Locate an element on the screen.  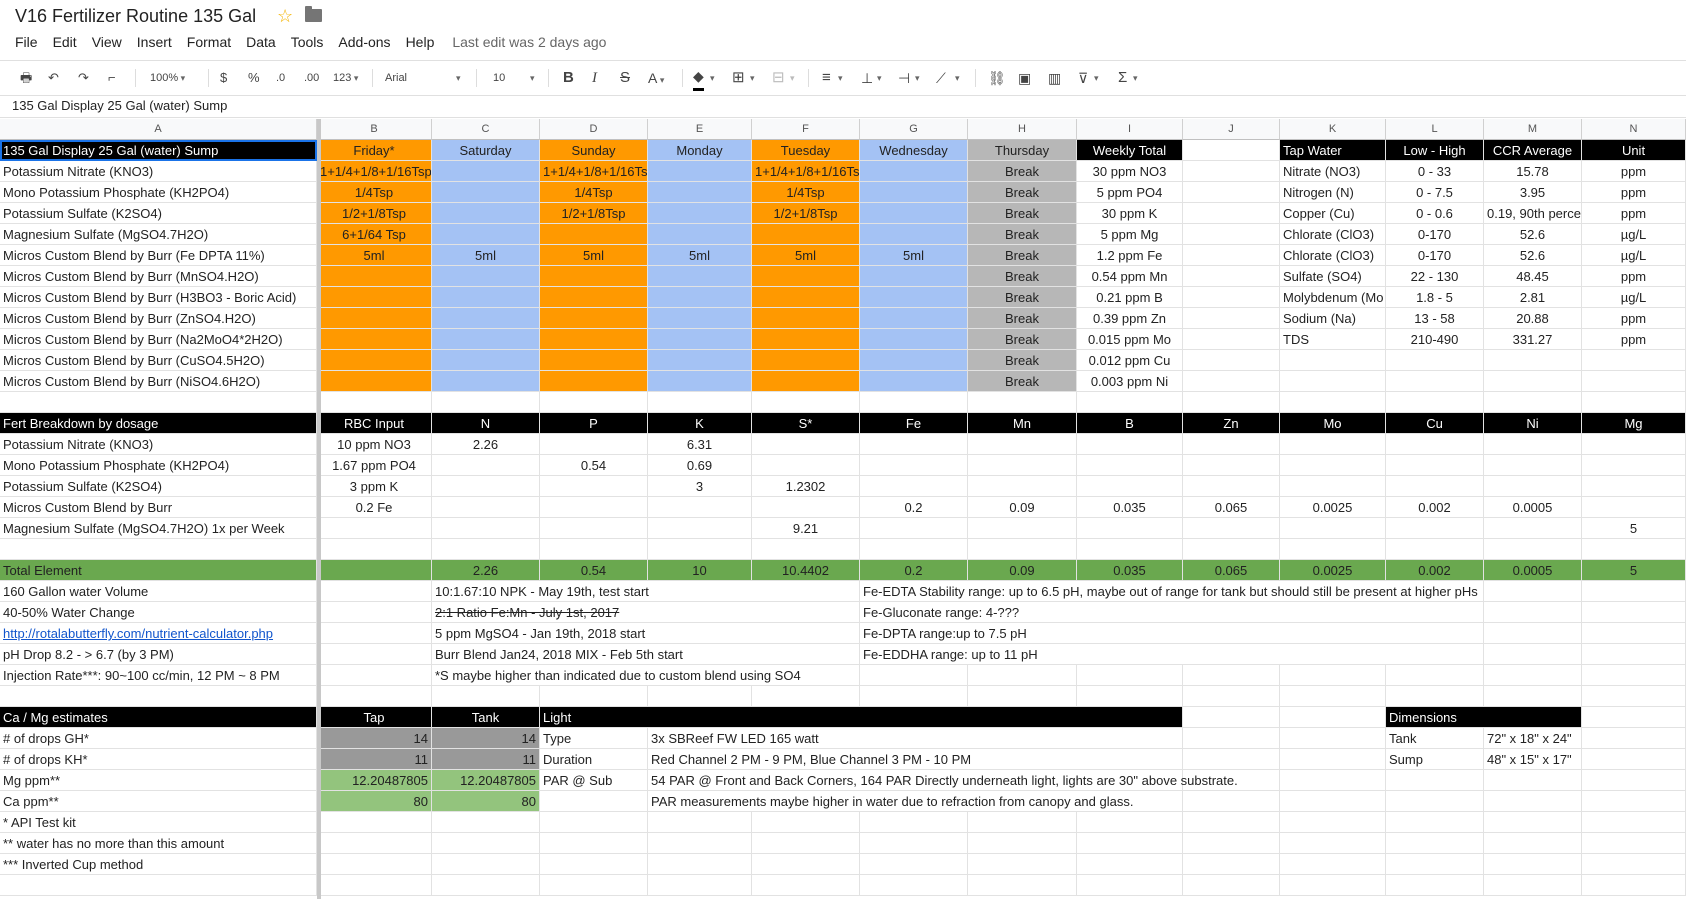
cell: µg/L is located at coordinates (1634, 234).